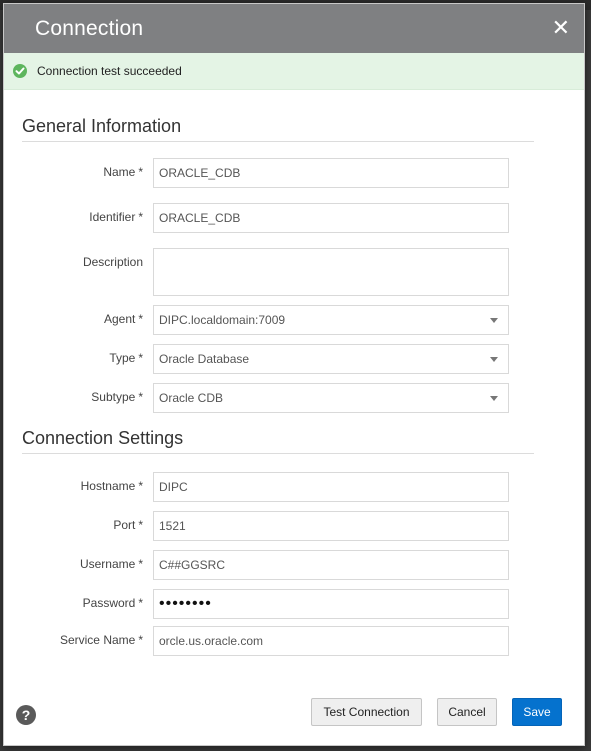 This screenshot has width=591, height=751. I want to click on service-name-row: Service Name * orcle.us.oracle.com, so click(295, 641).